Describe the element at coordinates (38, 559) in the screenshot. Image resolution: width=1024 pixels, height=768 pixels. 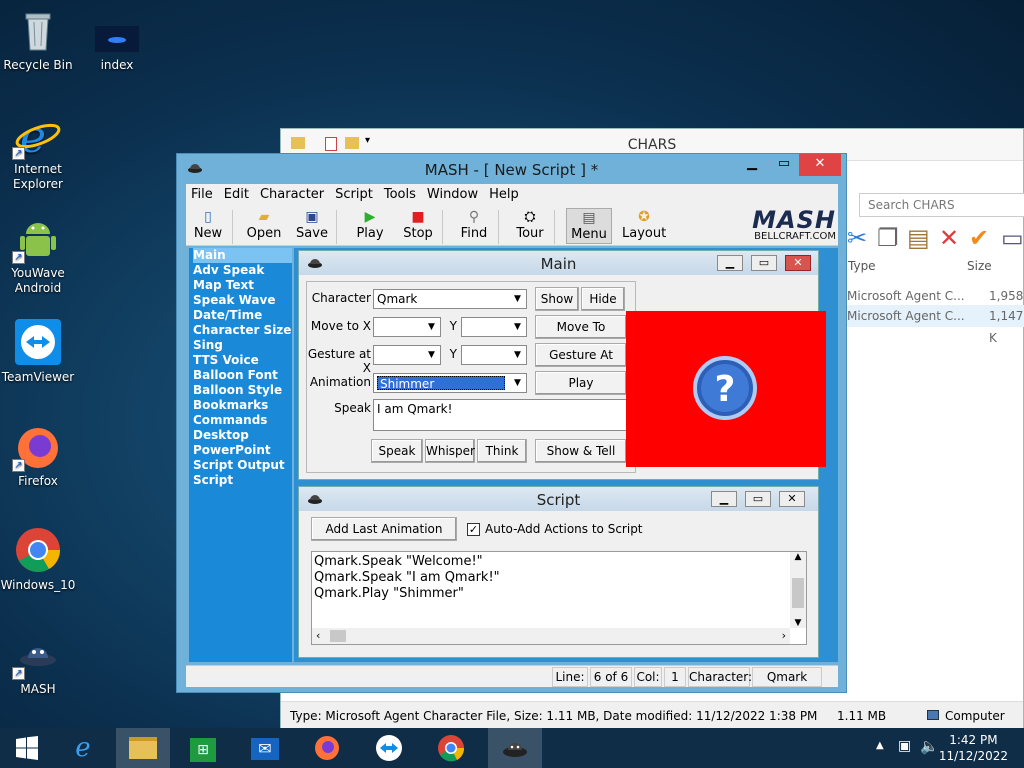
I see `desktop-icon-windows10: Windows_10` at that location.